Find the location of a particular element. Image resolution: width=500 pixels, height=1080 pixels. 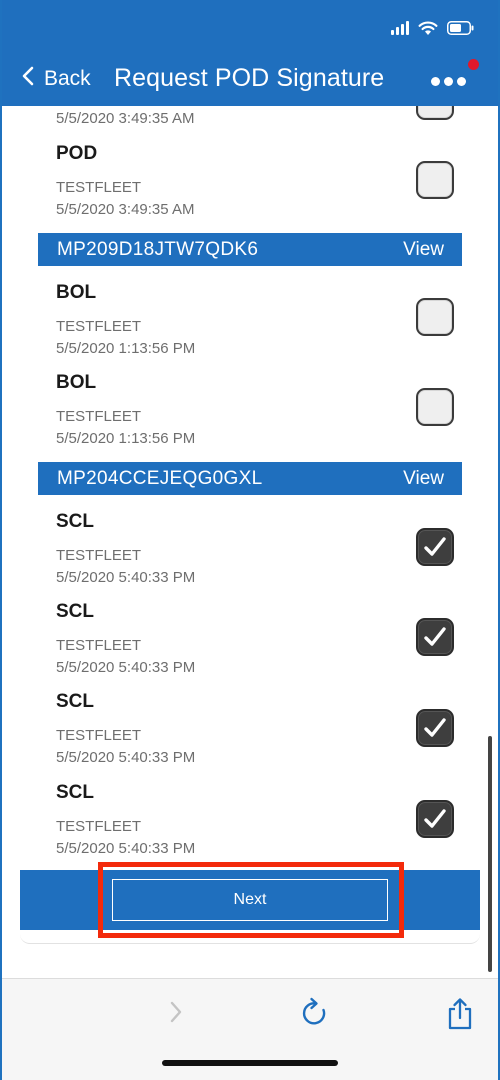

more-dots-icon is located at coordinates (448, 81).